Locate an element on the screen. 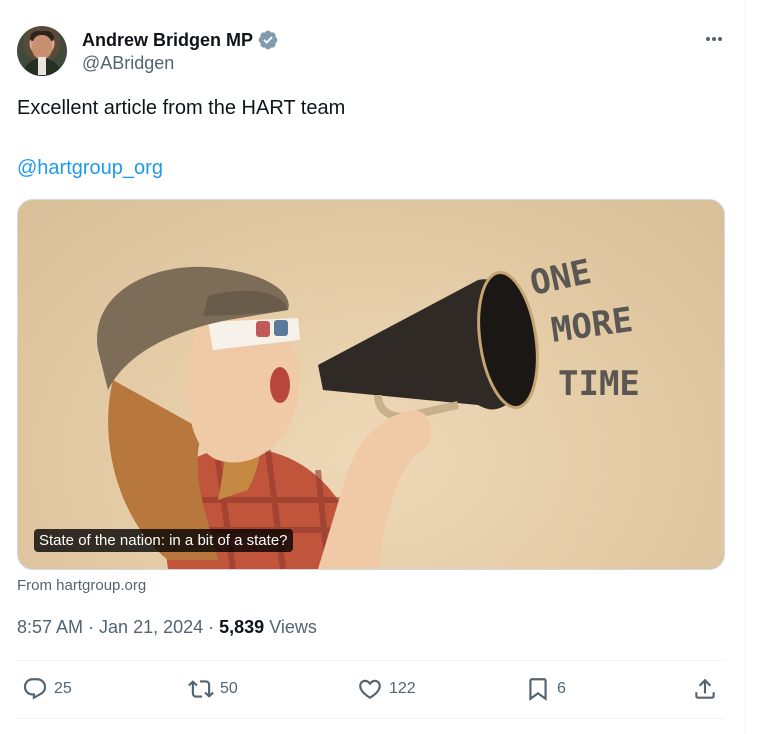 This screenshot has height=734, width=757. tweet-meta: 8:57 AM · Jan 21, 2024 · 5,839 Views is located at coordinates (167, 627).